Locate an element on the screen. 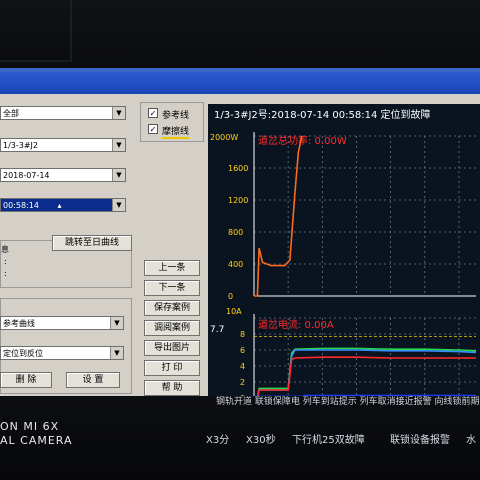 This screenshot has height=480, width=480. current-unit-label: 10A is located at coordinates (234, 311).